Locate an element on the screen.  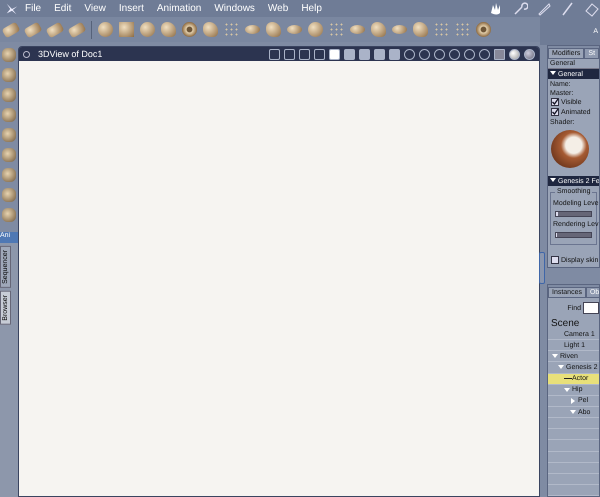
solid-cube-icon is located at coordinates (499, 54).